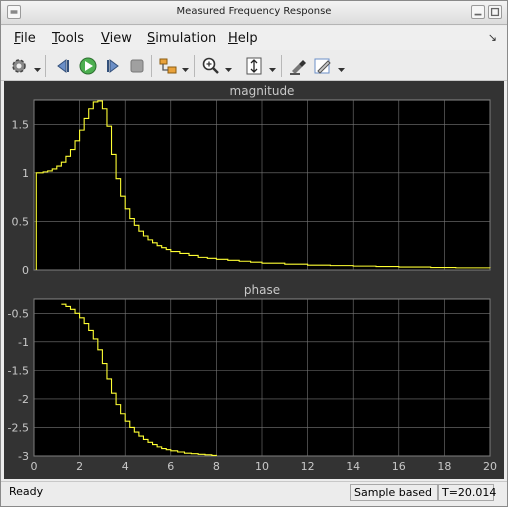  What do you see at coordinates (23, 399) in the screenshot?
I see `y-tick-label: -2` at bounding box center [23, 399].